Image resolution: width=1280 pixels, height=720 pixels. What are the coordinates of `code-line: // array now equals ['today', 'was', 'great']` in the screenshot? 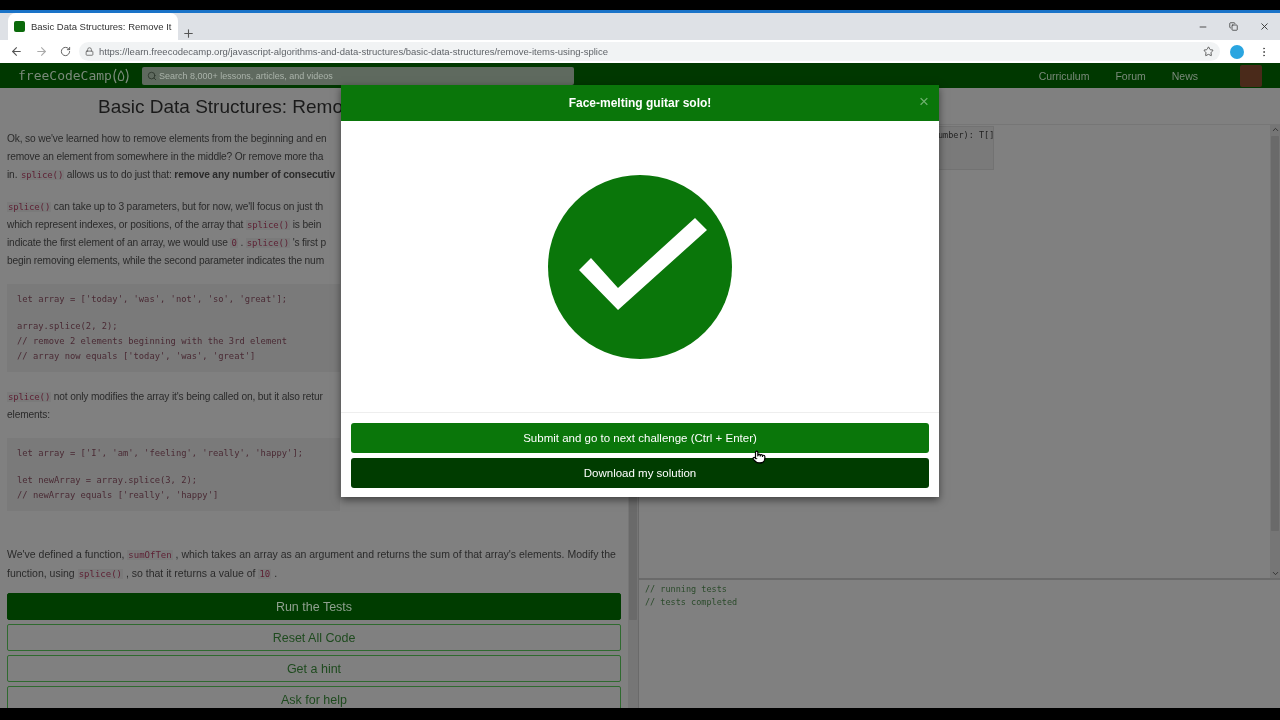 It's located at (136, 356).